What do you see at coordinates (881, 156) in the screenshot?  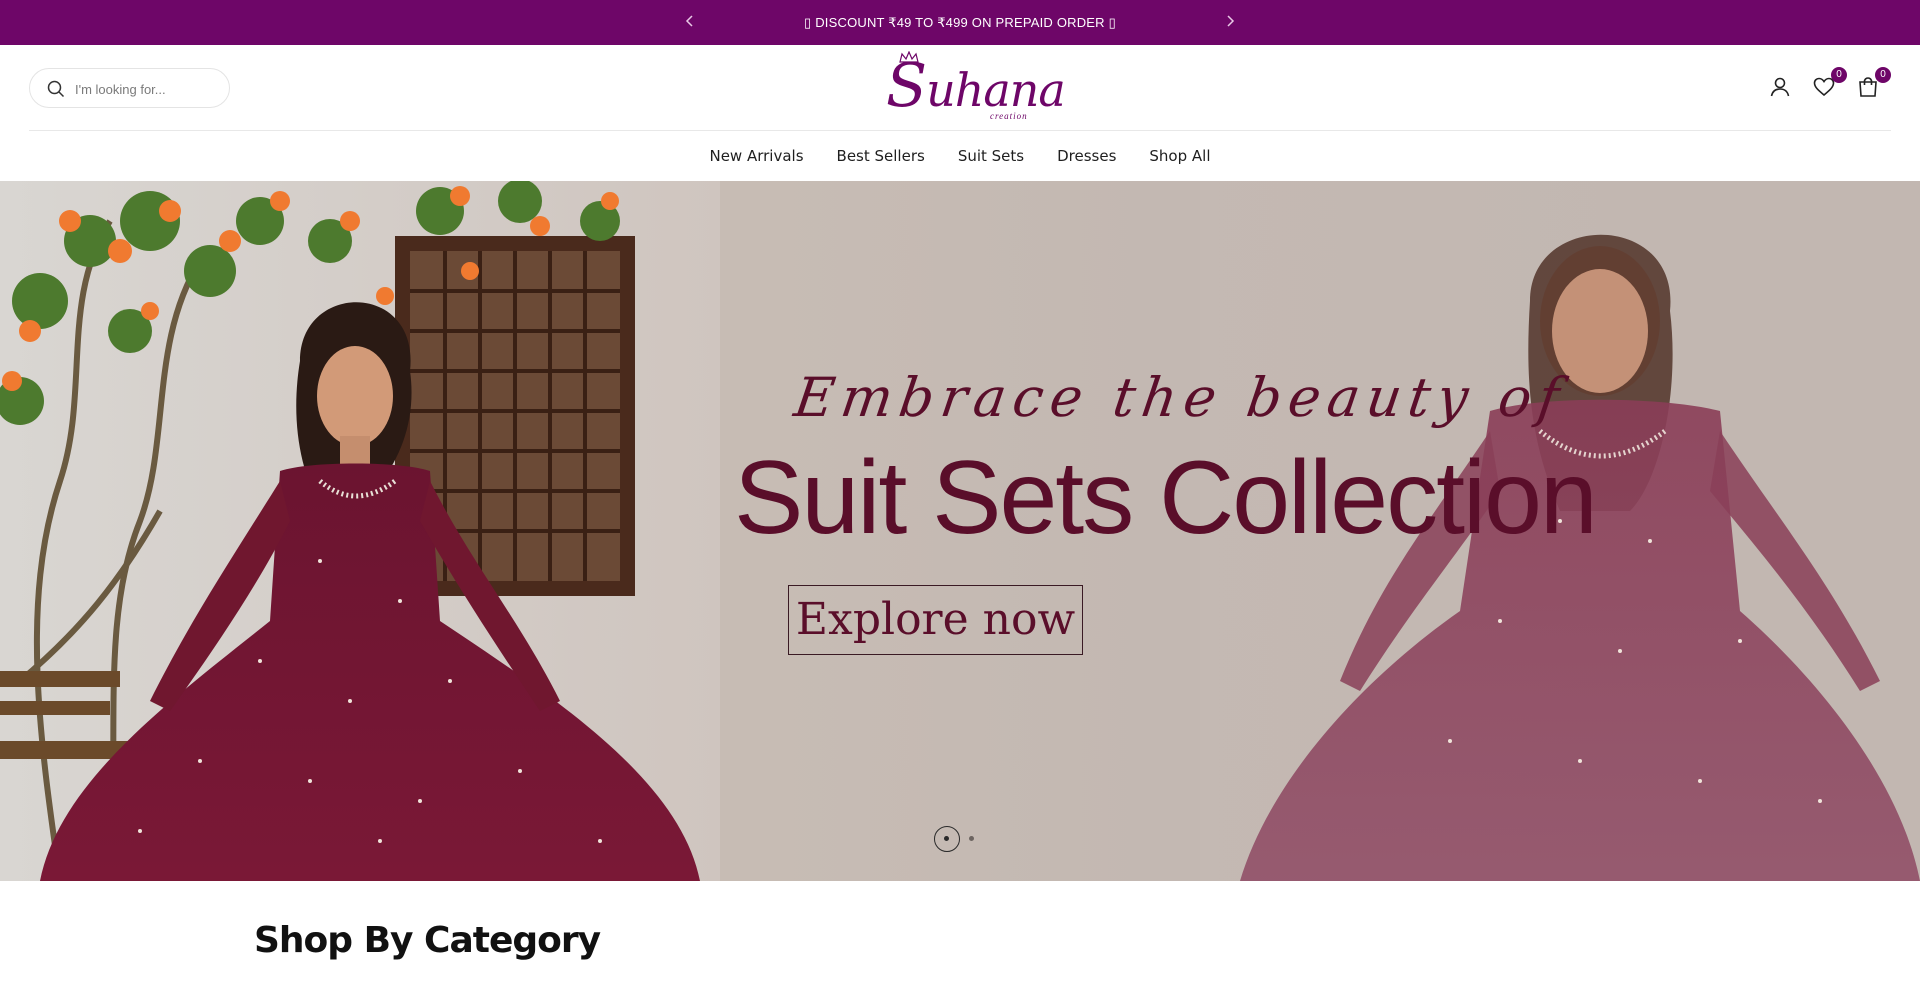 I see `nav-best-sellers: Best Sellers` at bounding box center [881, 156].